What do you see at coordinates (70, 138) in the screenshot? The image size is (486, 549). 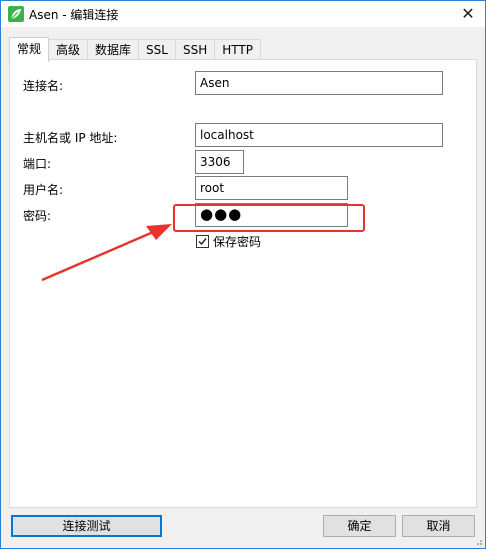 I see `host-label: 主机名或 IP 地址:` at bounding box center [70, 138].